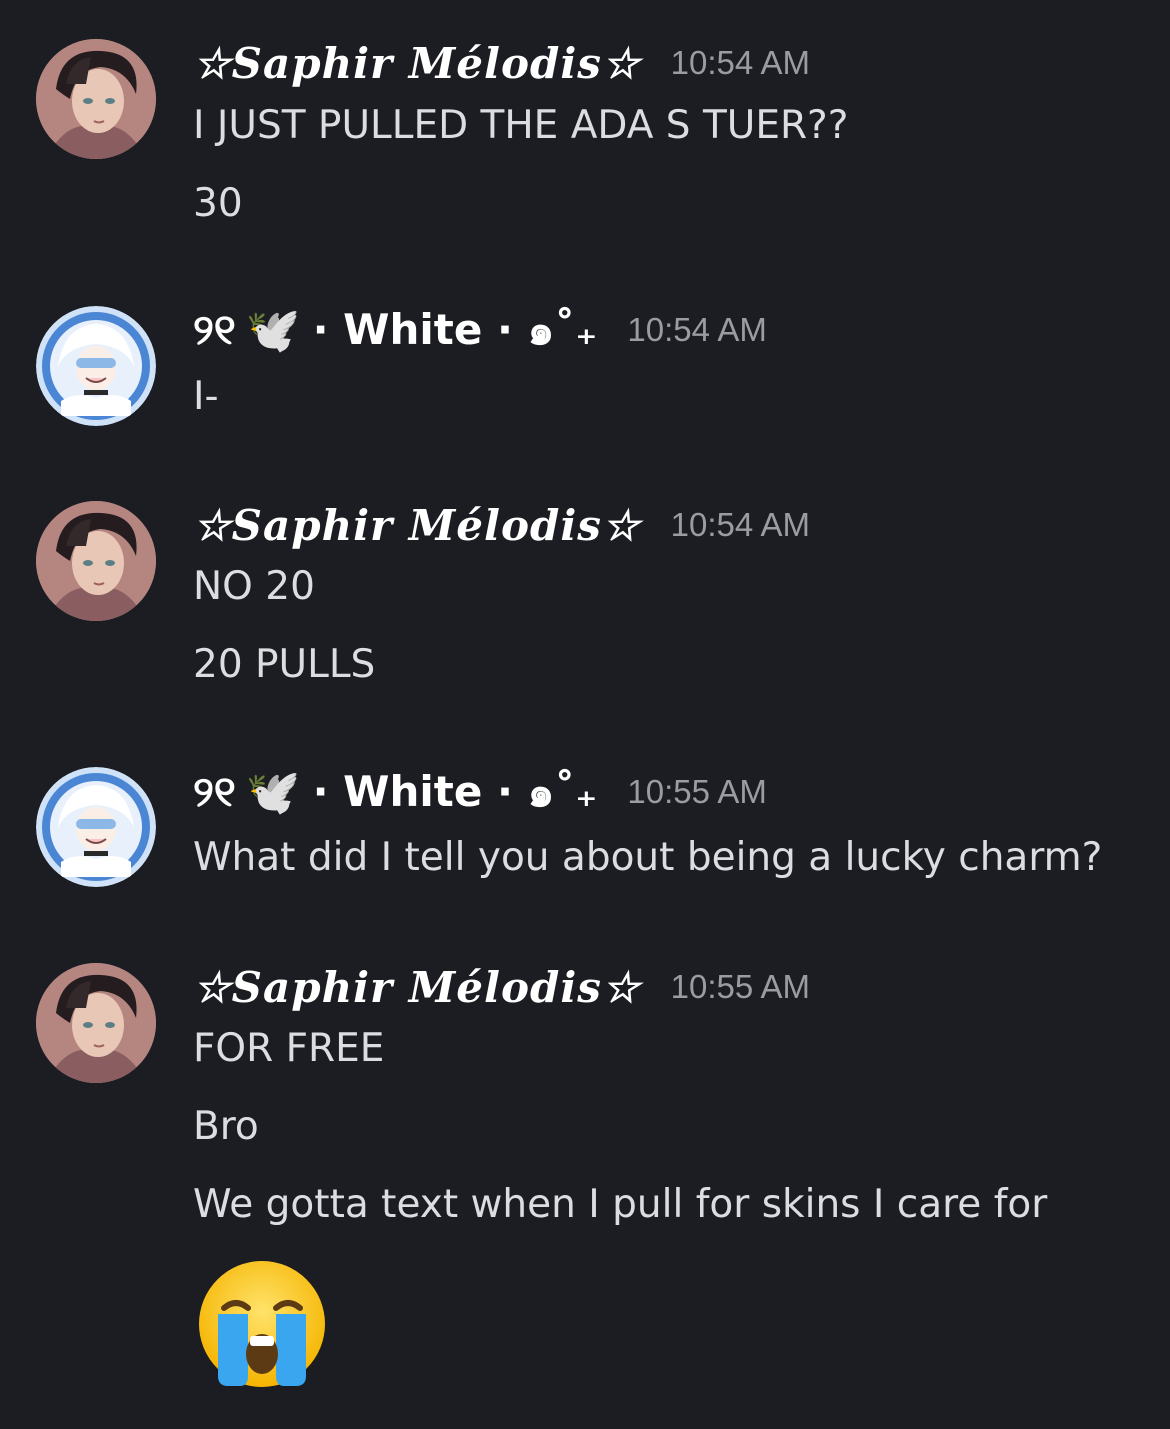 This screenshot has height=1429, width=1170. I want to click on message-text: 20 PULLS, so click(284, 664).